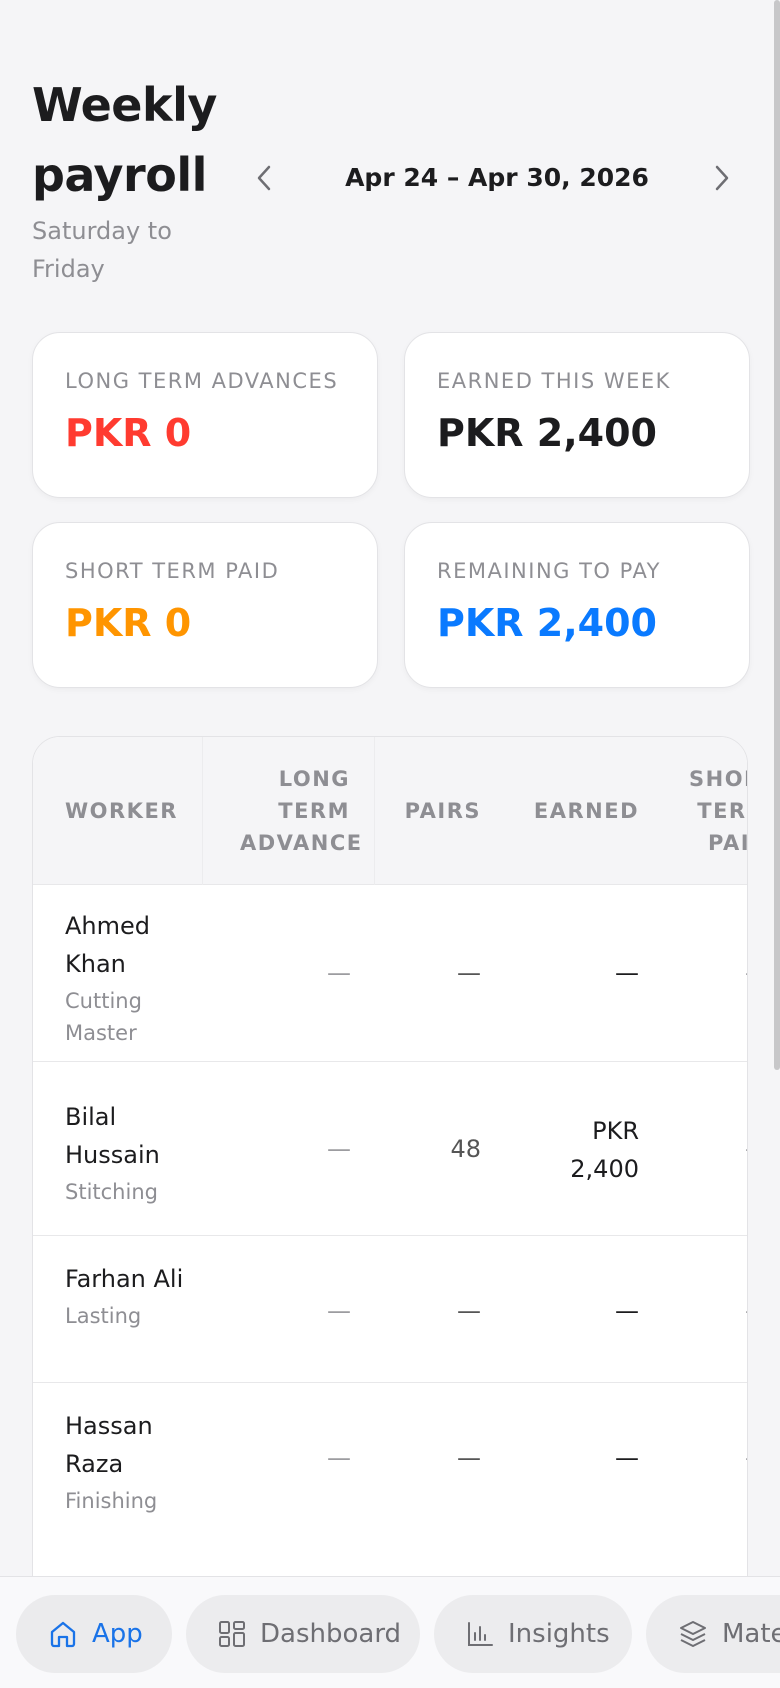  Describe the element at coordinates (465, 1149) in the screenshot. I see `pairs-cell: 48` at that location.